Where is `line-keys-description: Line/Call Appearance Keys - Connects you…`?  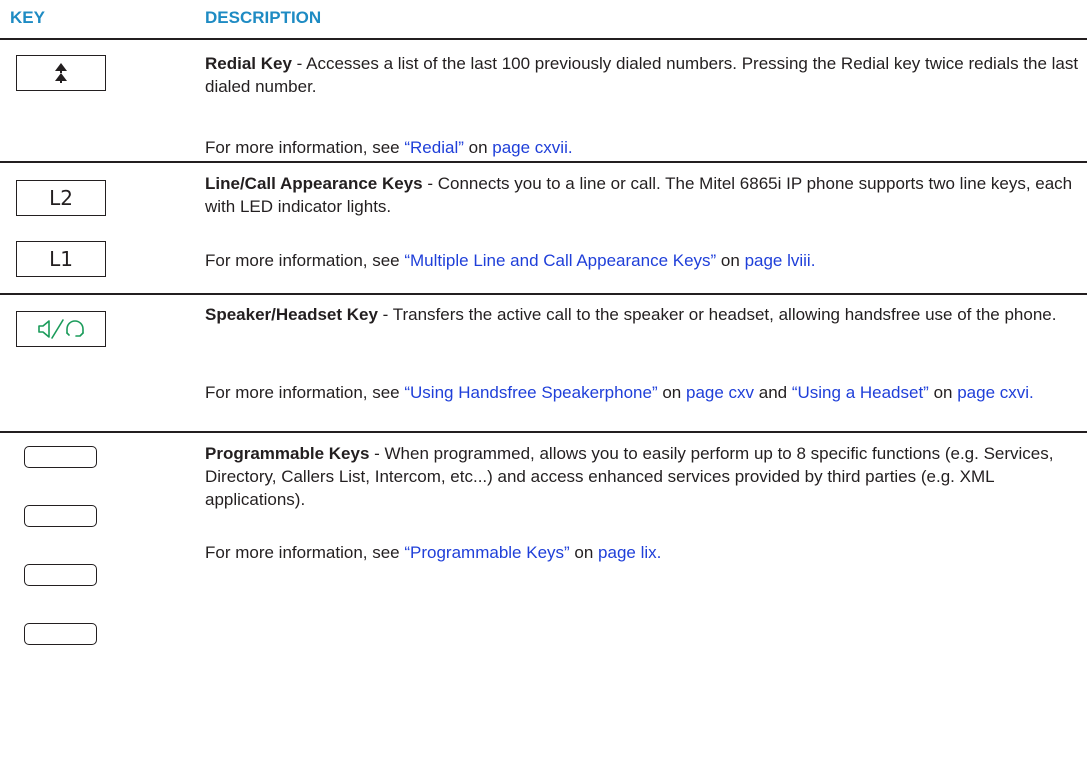
line-keys-description: Line/Call Appearance Keys - Connects you… is located at coordinates (639, 195).